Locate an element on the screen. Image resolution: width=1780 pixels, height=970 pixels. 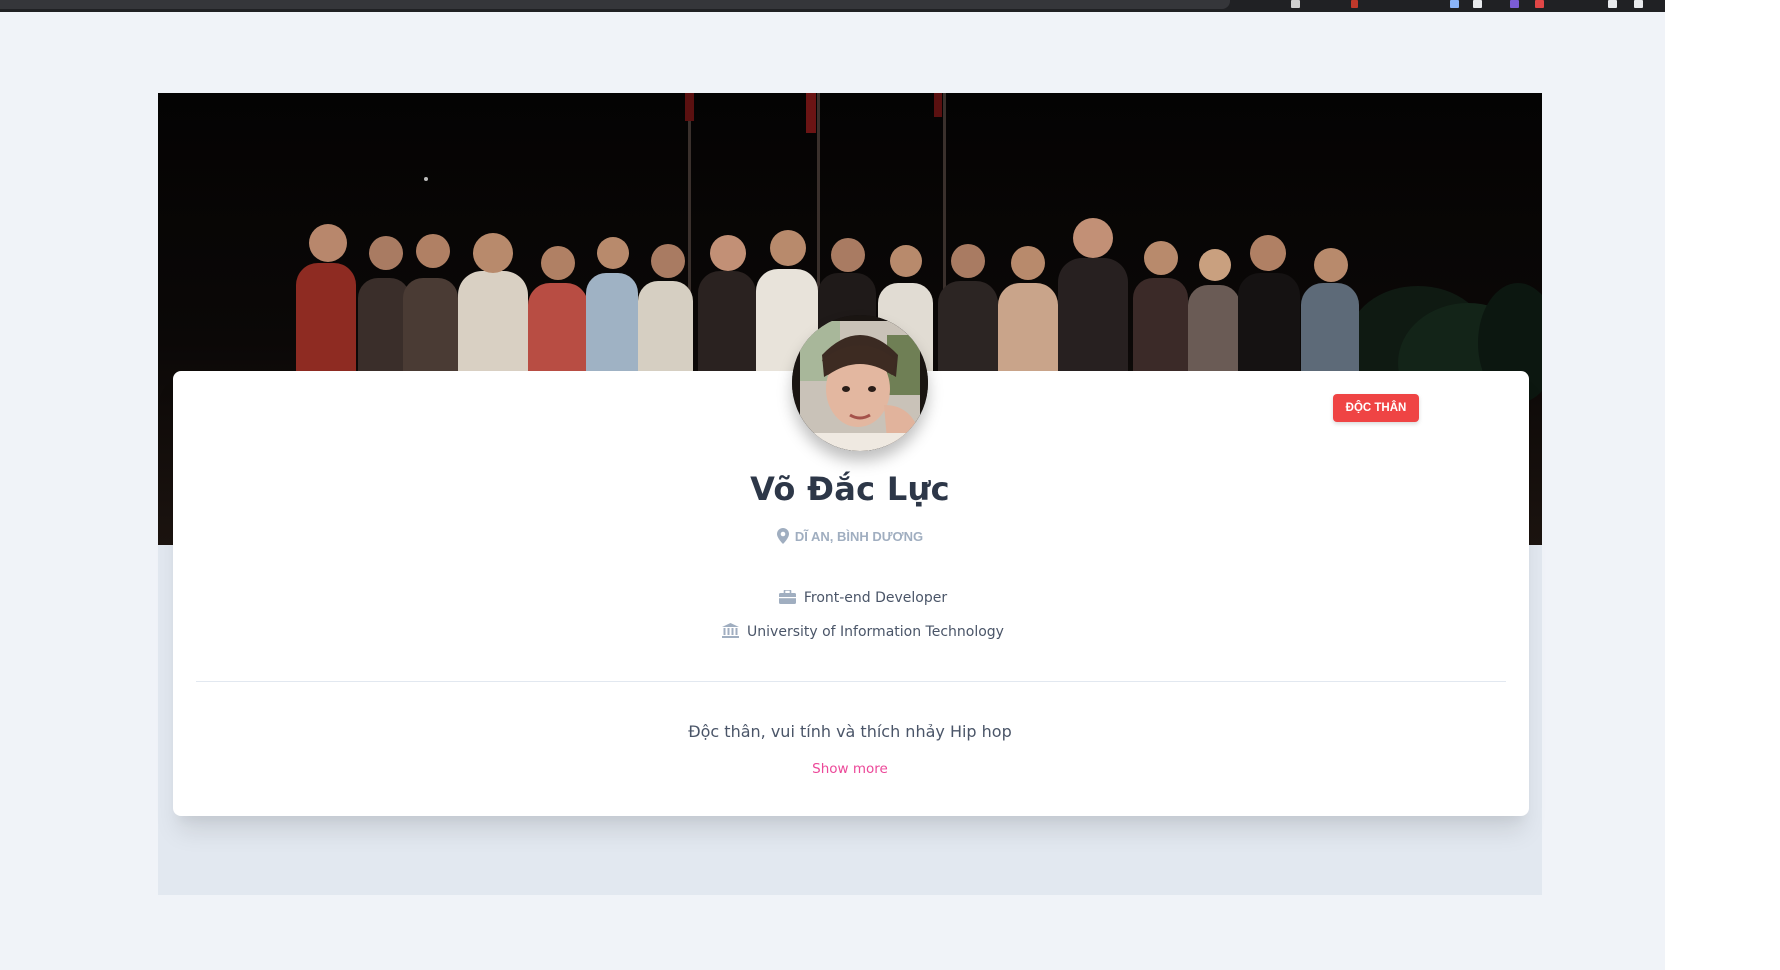
browser-toolbar-strip is located at coordinates (832, 6).